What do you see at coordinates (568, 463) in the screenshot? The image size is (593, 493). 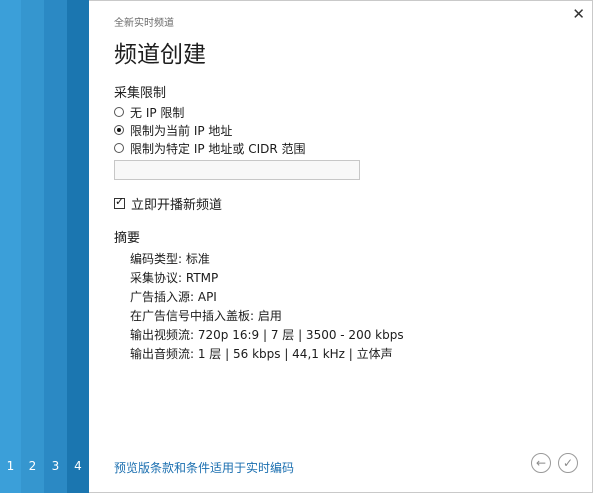 I see `checkmark-icon: ✓` at bounding box center [568, 463].